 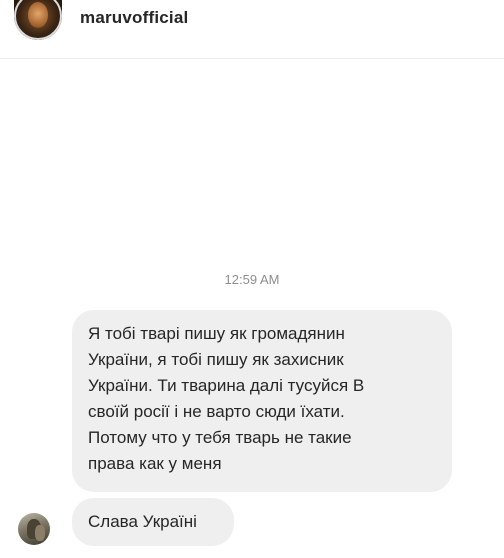 I want to click on message-line: Потому что у тебя тварь не такие, so click(x=220, y=437).